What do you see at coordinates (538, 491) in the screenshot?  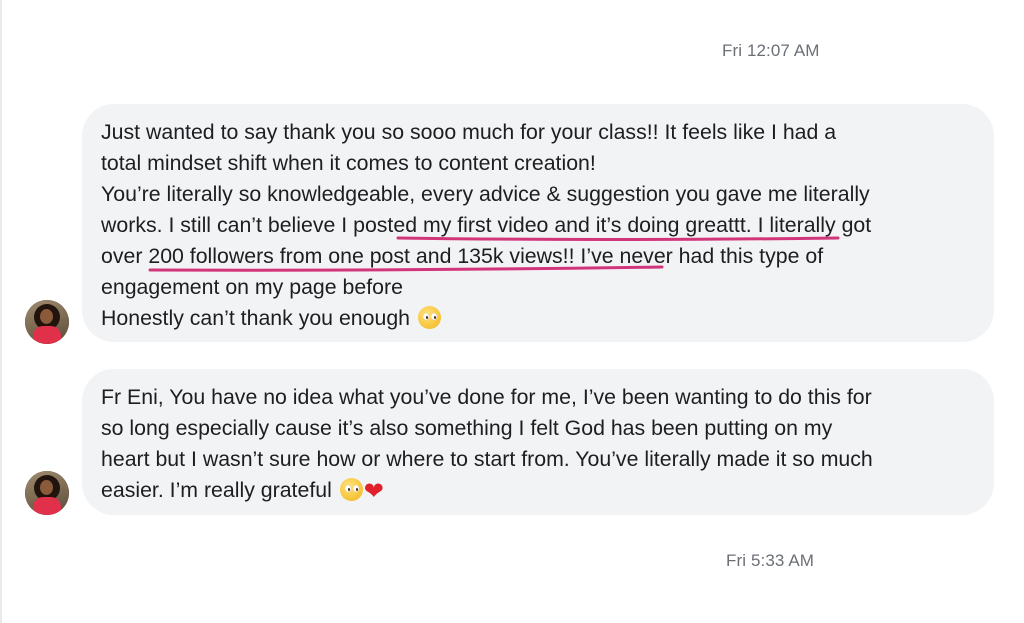 I see `message-line-last: easier. I’m really grateful ❤` at bounding box center [538, 491].